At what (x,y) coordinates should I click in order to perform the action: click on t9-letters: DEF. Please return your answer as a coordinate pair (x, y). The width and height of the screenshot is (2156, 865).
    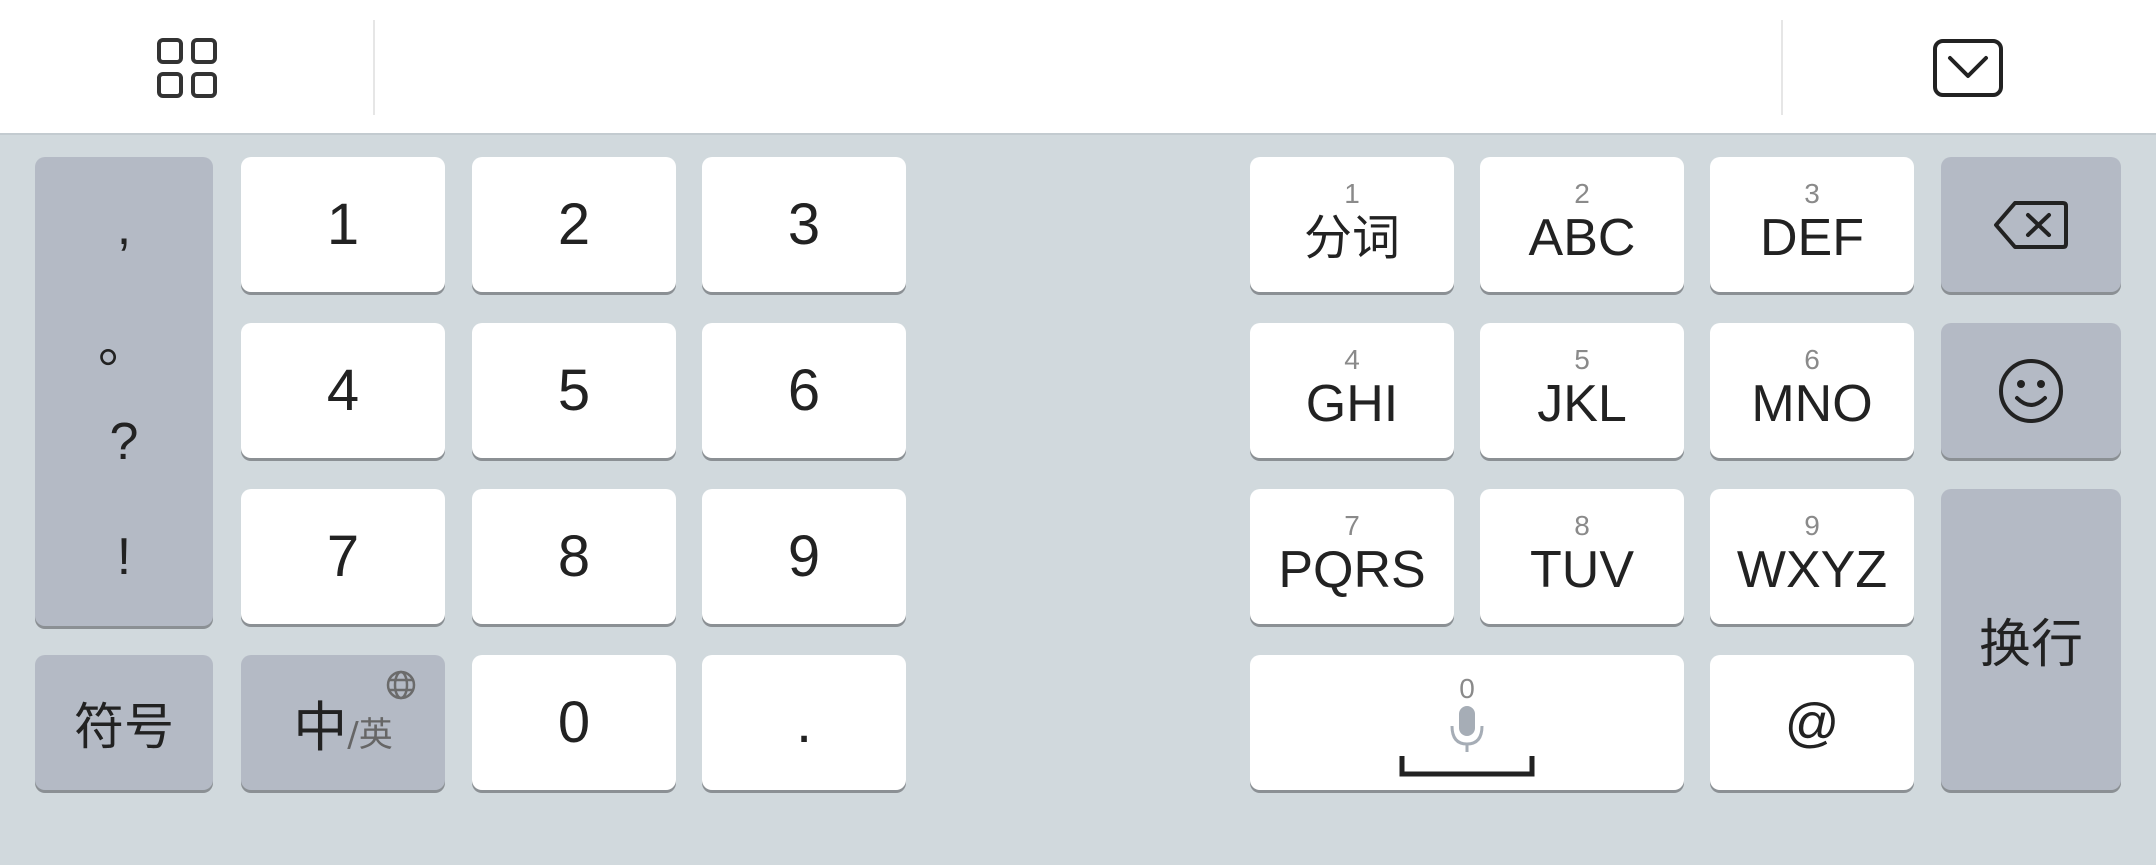
    Looking at the image, I should click on (1812, 237).